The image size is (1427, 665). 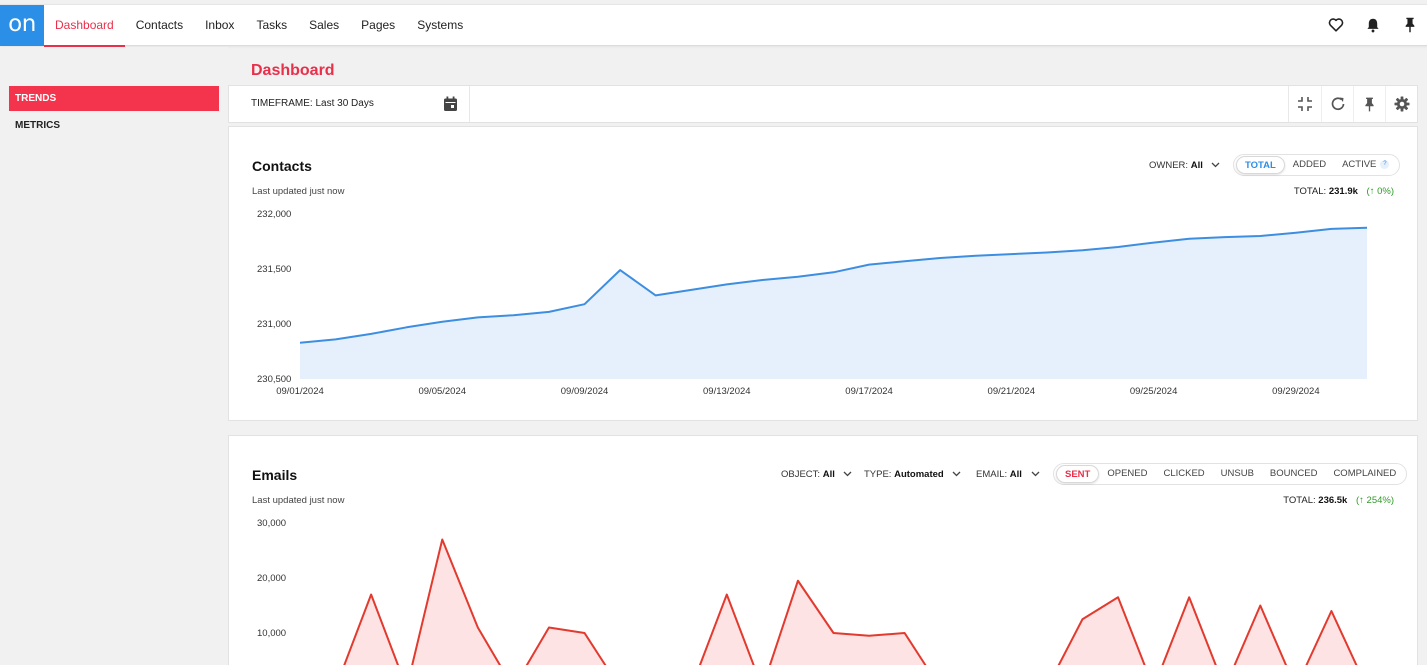 I want to click on calendar-icon, so click(x=451, y=104).